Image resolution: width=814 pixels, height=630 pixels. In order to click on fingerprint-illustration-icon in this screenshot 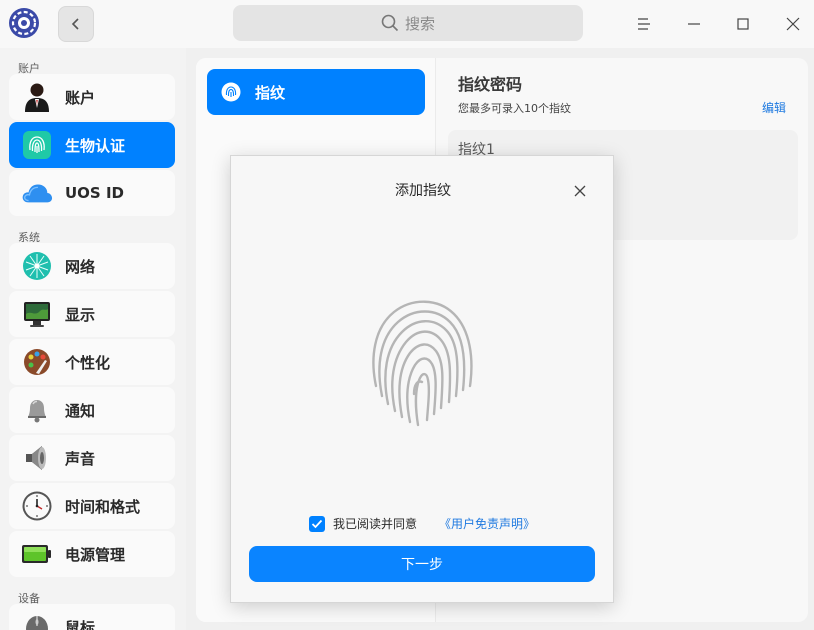, I will do `click(423, 363)`.